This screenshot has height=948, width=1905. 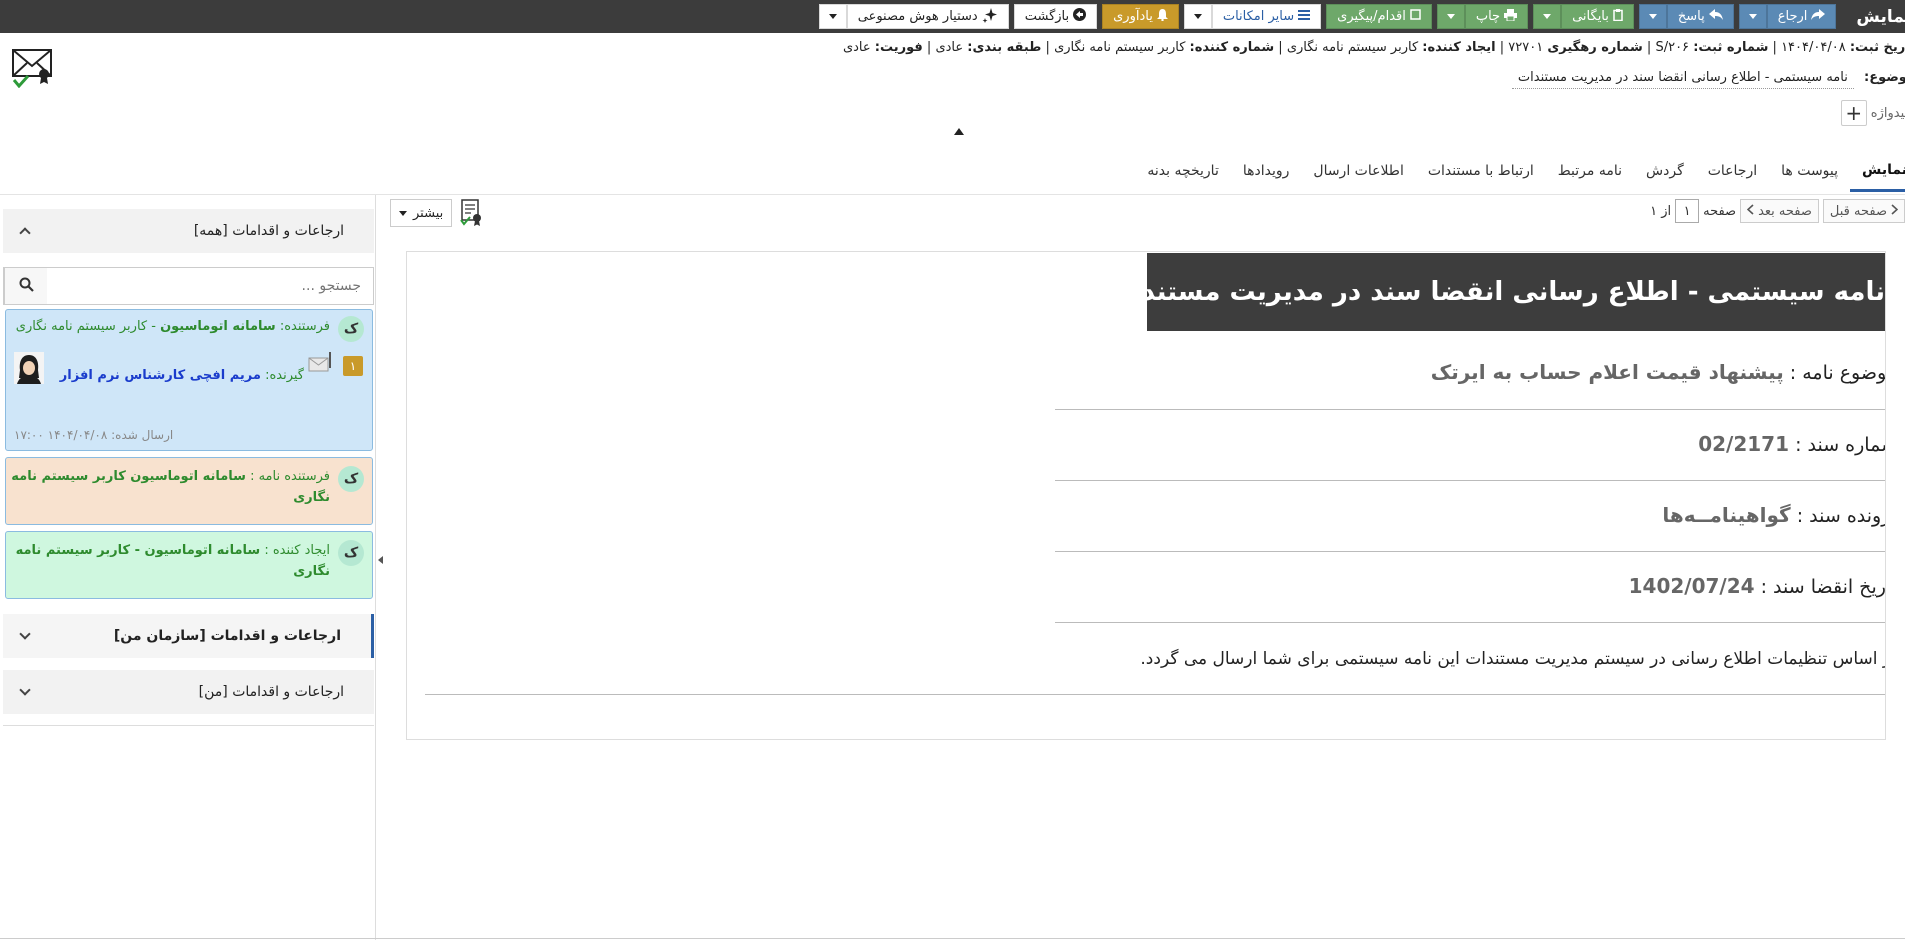 I want to click on more-button: بیشتر, so click(x=421, y=213).